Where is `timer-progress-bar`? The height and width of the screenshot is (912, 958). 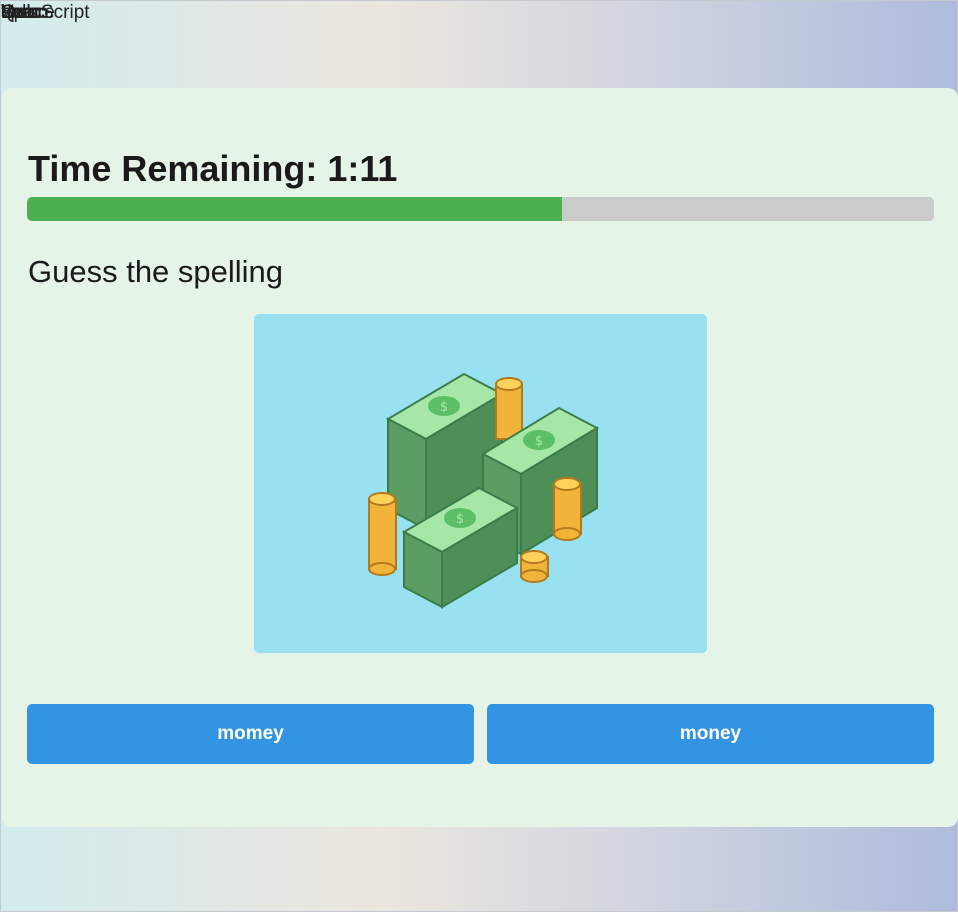
timer-progress-bar is located at coordinates (480, 209).